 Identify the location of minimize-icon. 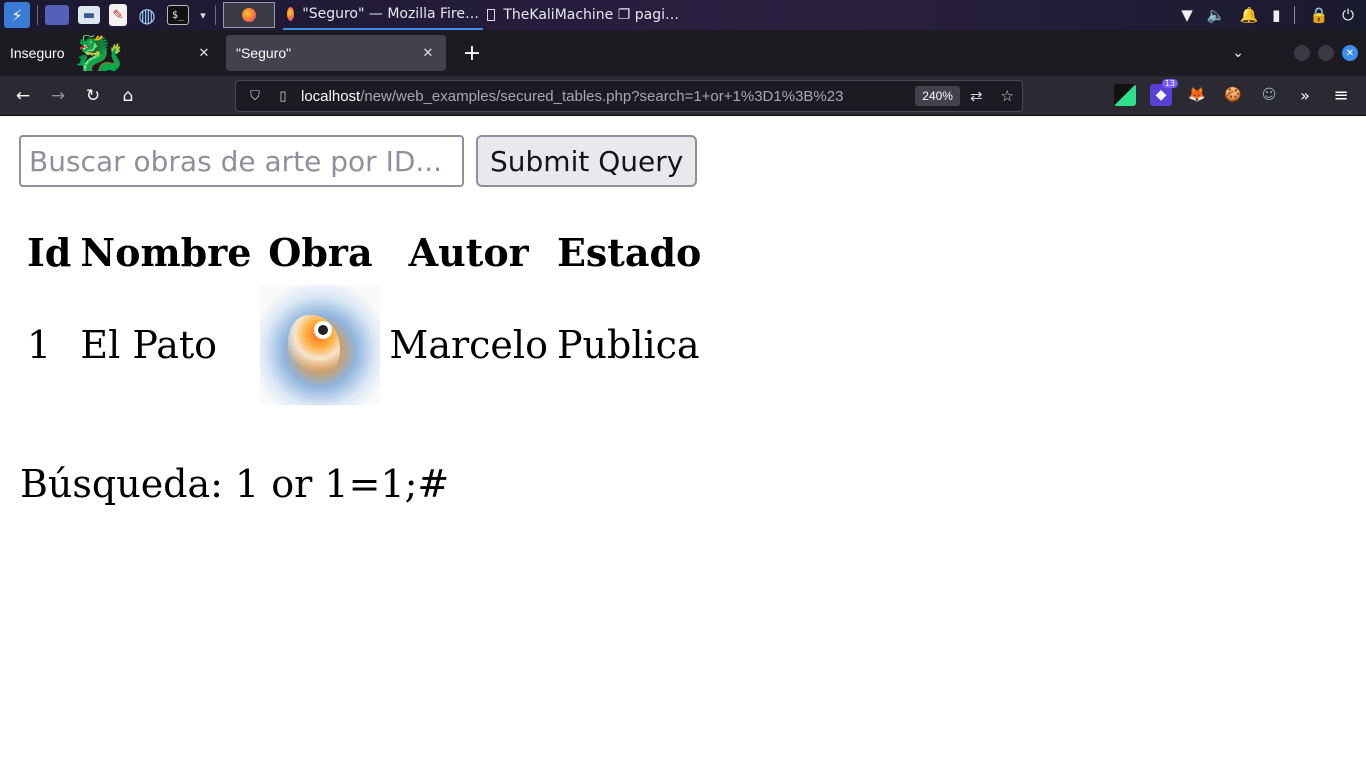
(1302, 53).